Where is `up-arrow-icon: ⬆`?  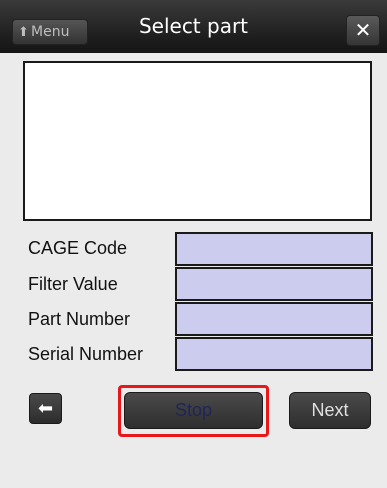
up-arrow-icon: ⬆ is located at coordinates (23, 32).